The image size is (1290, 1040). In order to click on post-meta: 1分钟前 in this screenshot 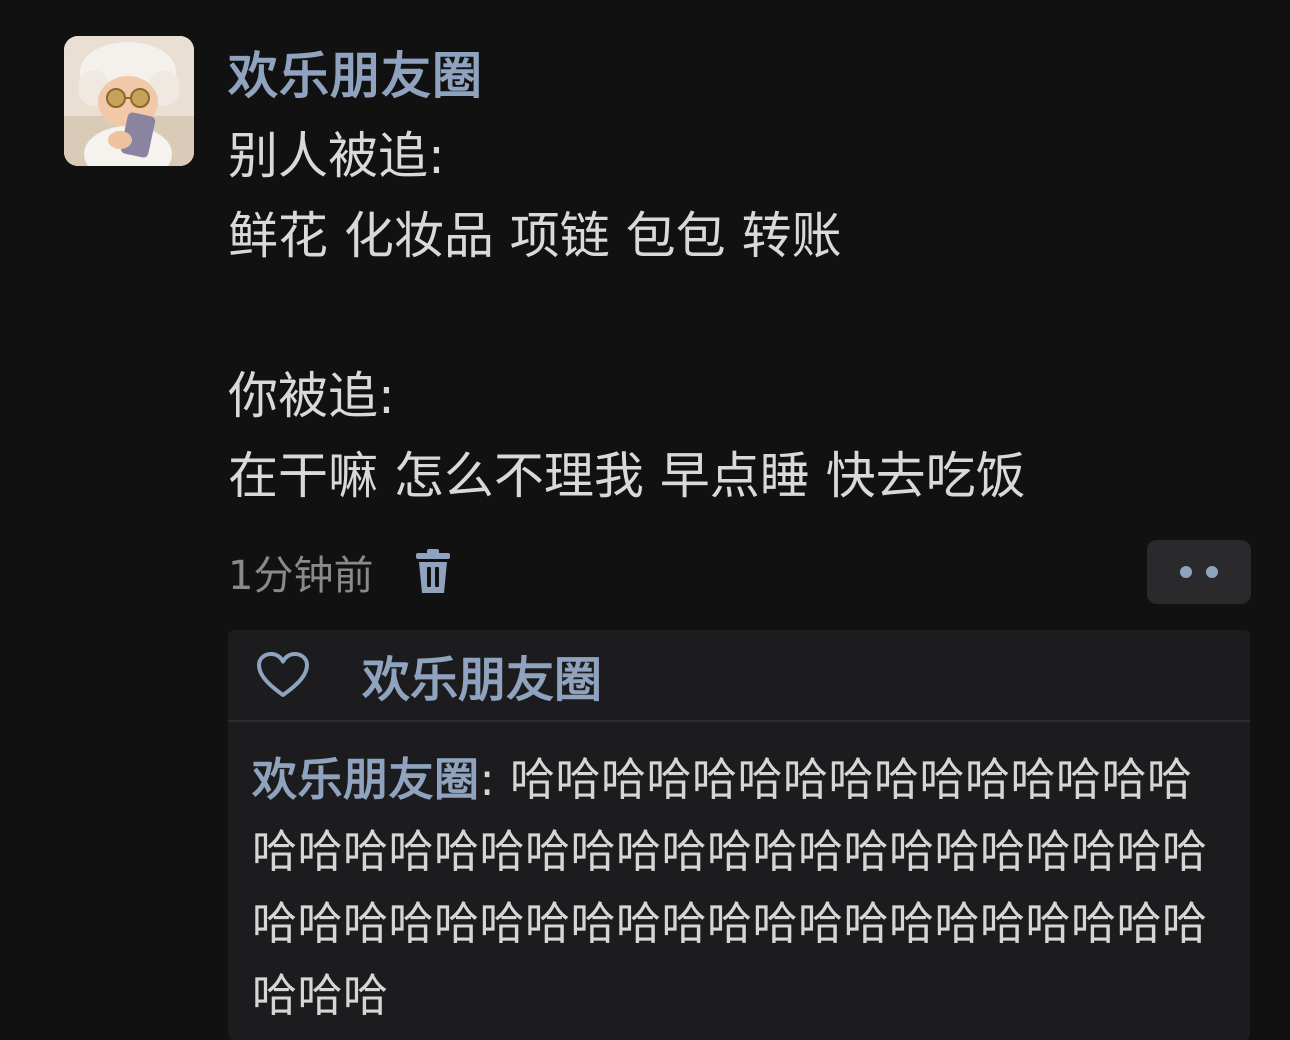, I will do `click(341, 572)`.